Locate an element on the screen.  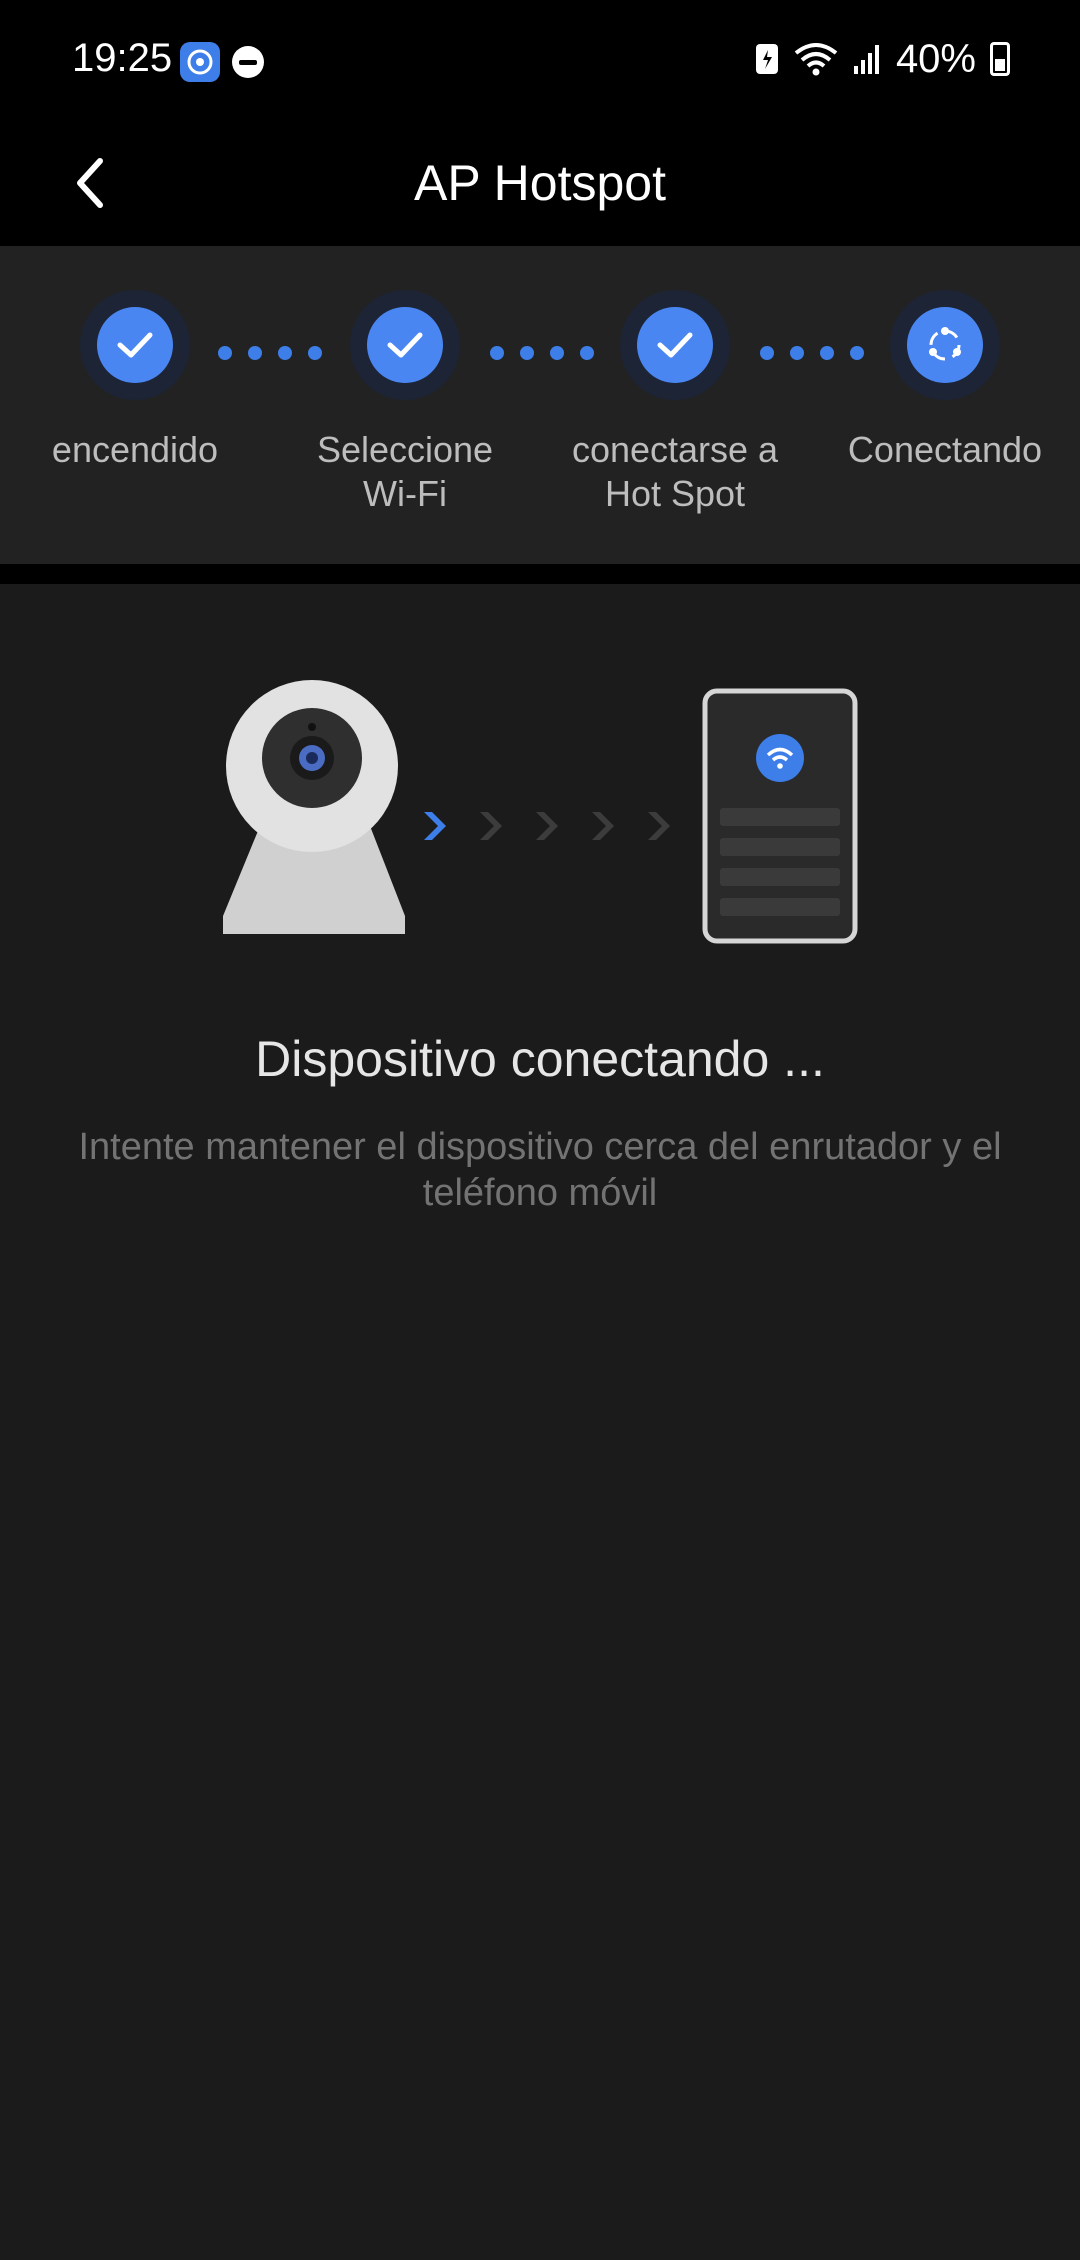
step-4-indicator is located at coordinates (945, 345).